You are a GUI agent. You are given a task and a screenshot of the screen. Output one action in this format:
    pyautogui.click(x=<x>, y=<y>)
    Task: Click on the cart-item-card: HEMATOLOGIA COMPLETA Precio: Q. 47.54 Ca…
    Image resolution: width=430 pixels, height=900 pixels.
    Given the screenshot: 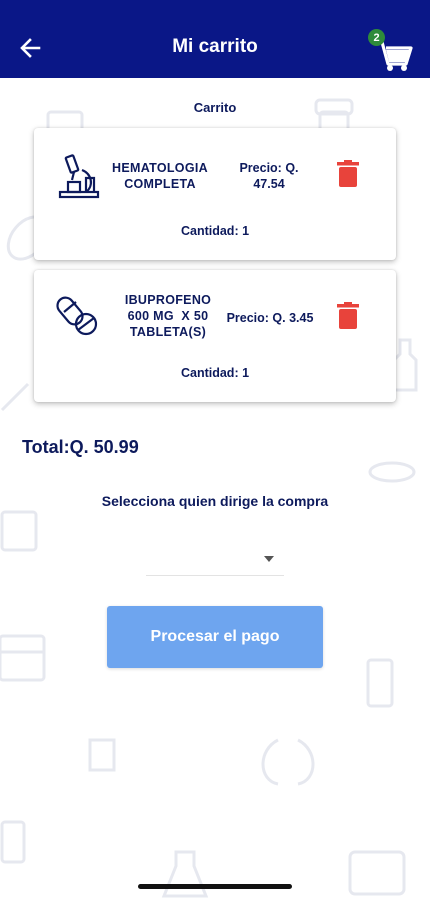 What is the action you would take?
    pyautogui.click(x=215, y=194)
    